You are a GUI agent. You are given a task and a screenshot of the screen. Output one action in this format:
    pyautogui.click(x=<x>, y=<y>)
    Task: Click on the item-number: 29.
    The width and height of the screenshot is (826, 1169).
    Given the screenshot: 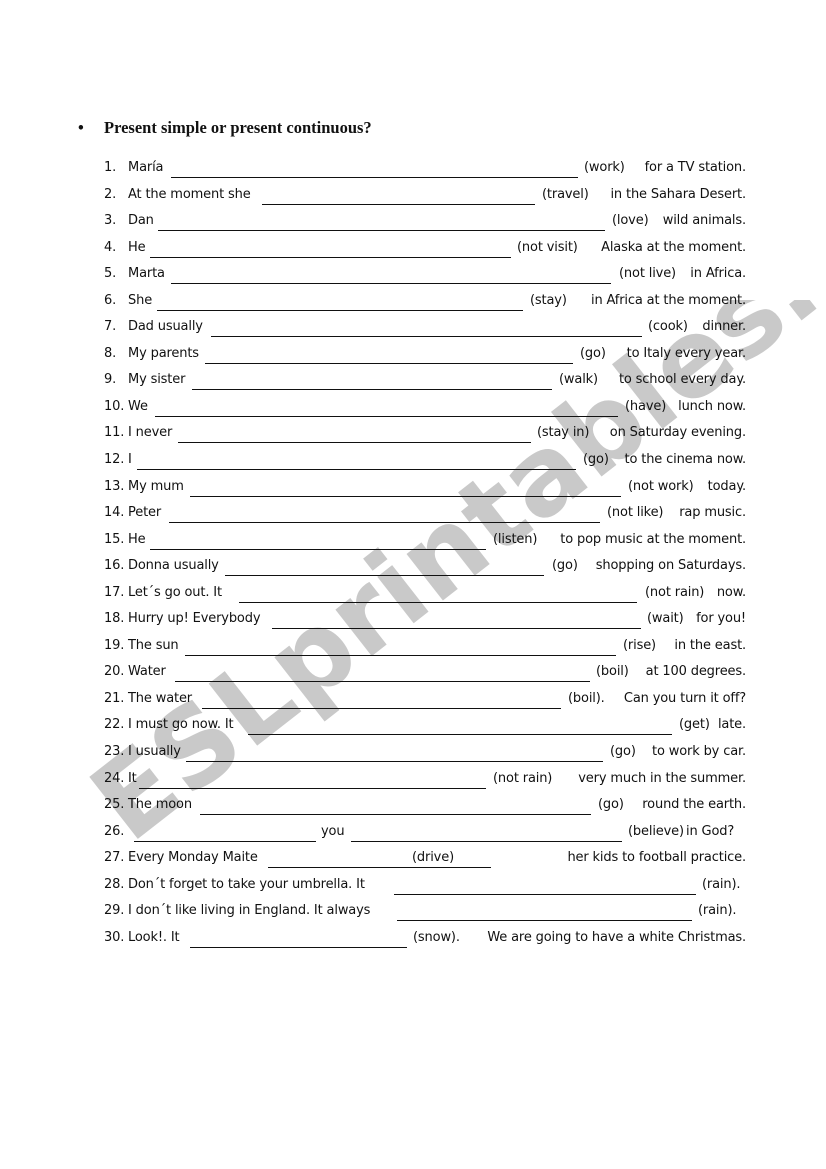 What is the action you would take?
    pyautogui.click(x=114, y=911)
    